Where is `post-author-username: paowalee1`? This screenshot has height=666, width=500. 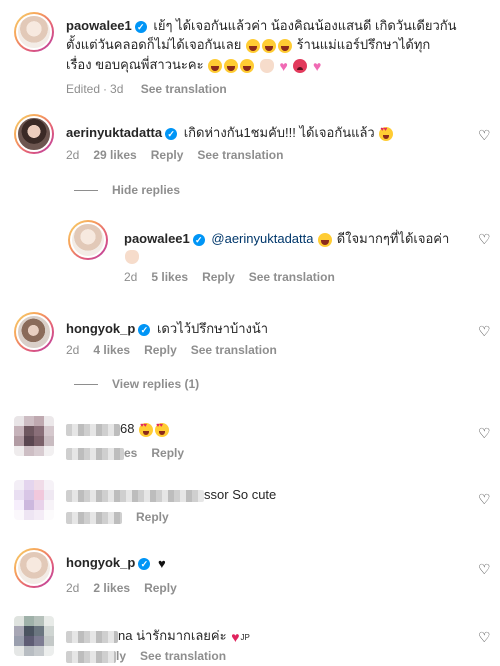
post-author-username: paowalee1 is located at coordinates (99, 25).